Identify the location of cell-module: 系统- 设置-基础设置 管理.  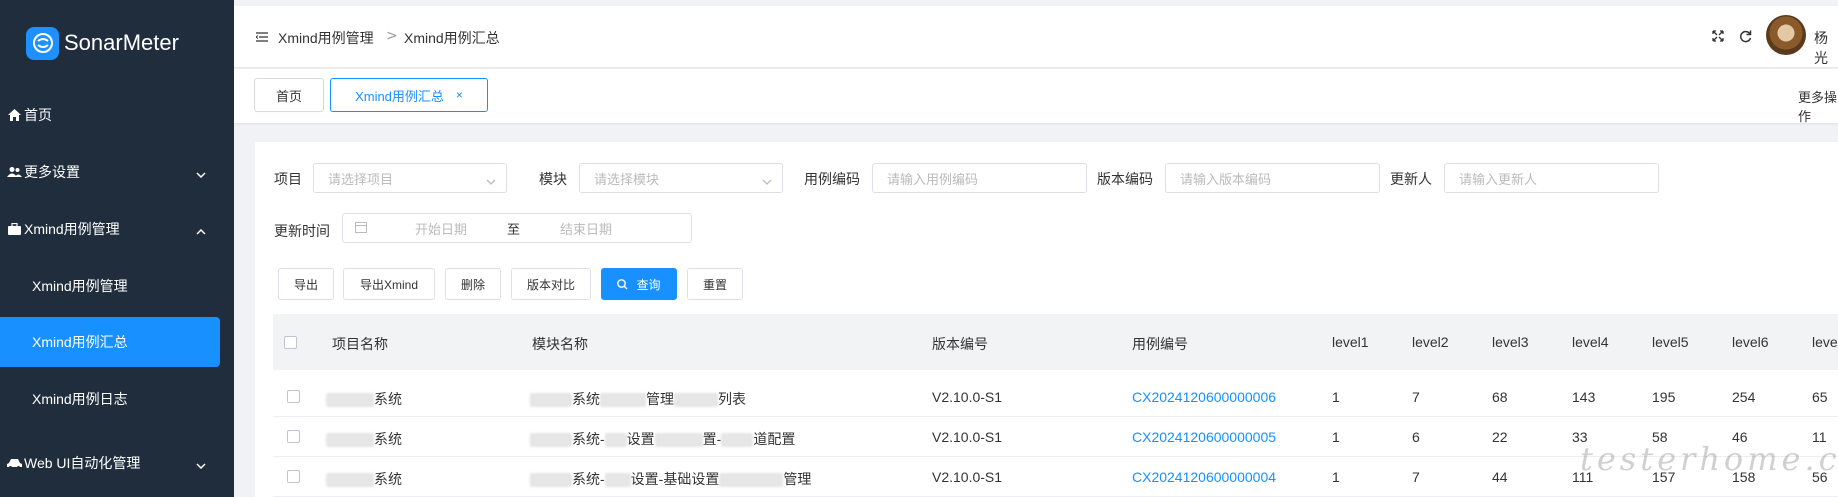
(670, 479).